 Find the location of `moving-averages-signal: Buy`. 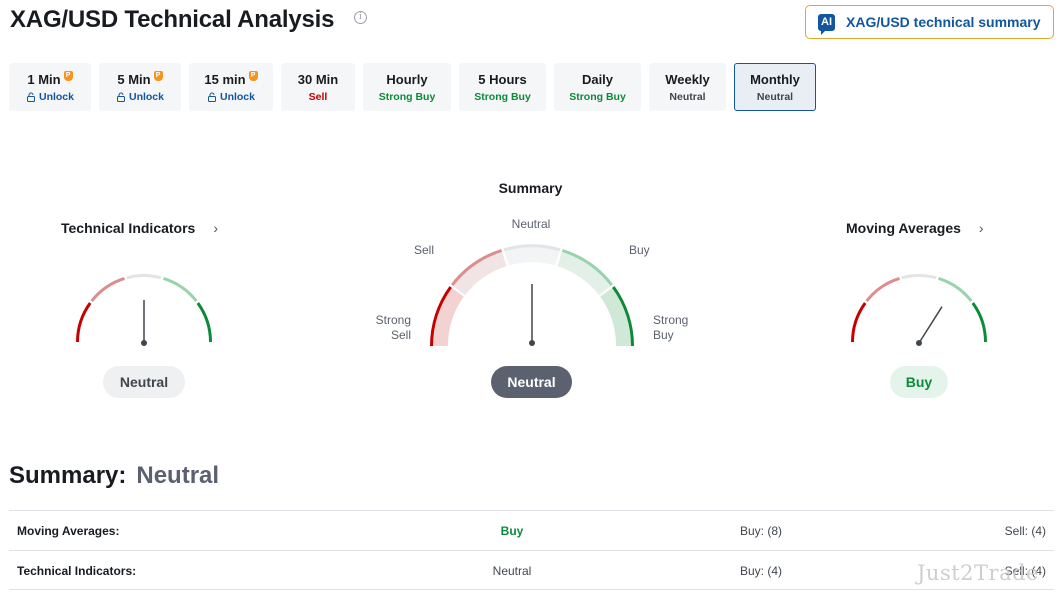

moving-averages-signal: Buy is located at coordinates (919, 382).